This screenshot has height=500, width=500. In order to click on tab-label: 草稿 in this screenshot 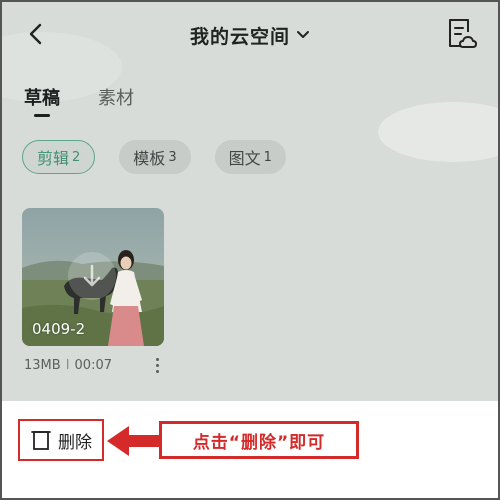, I will do `click(42, 98)`.